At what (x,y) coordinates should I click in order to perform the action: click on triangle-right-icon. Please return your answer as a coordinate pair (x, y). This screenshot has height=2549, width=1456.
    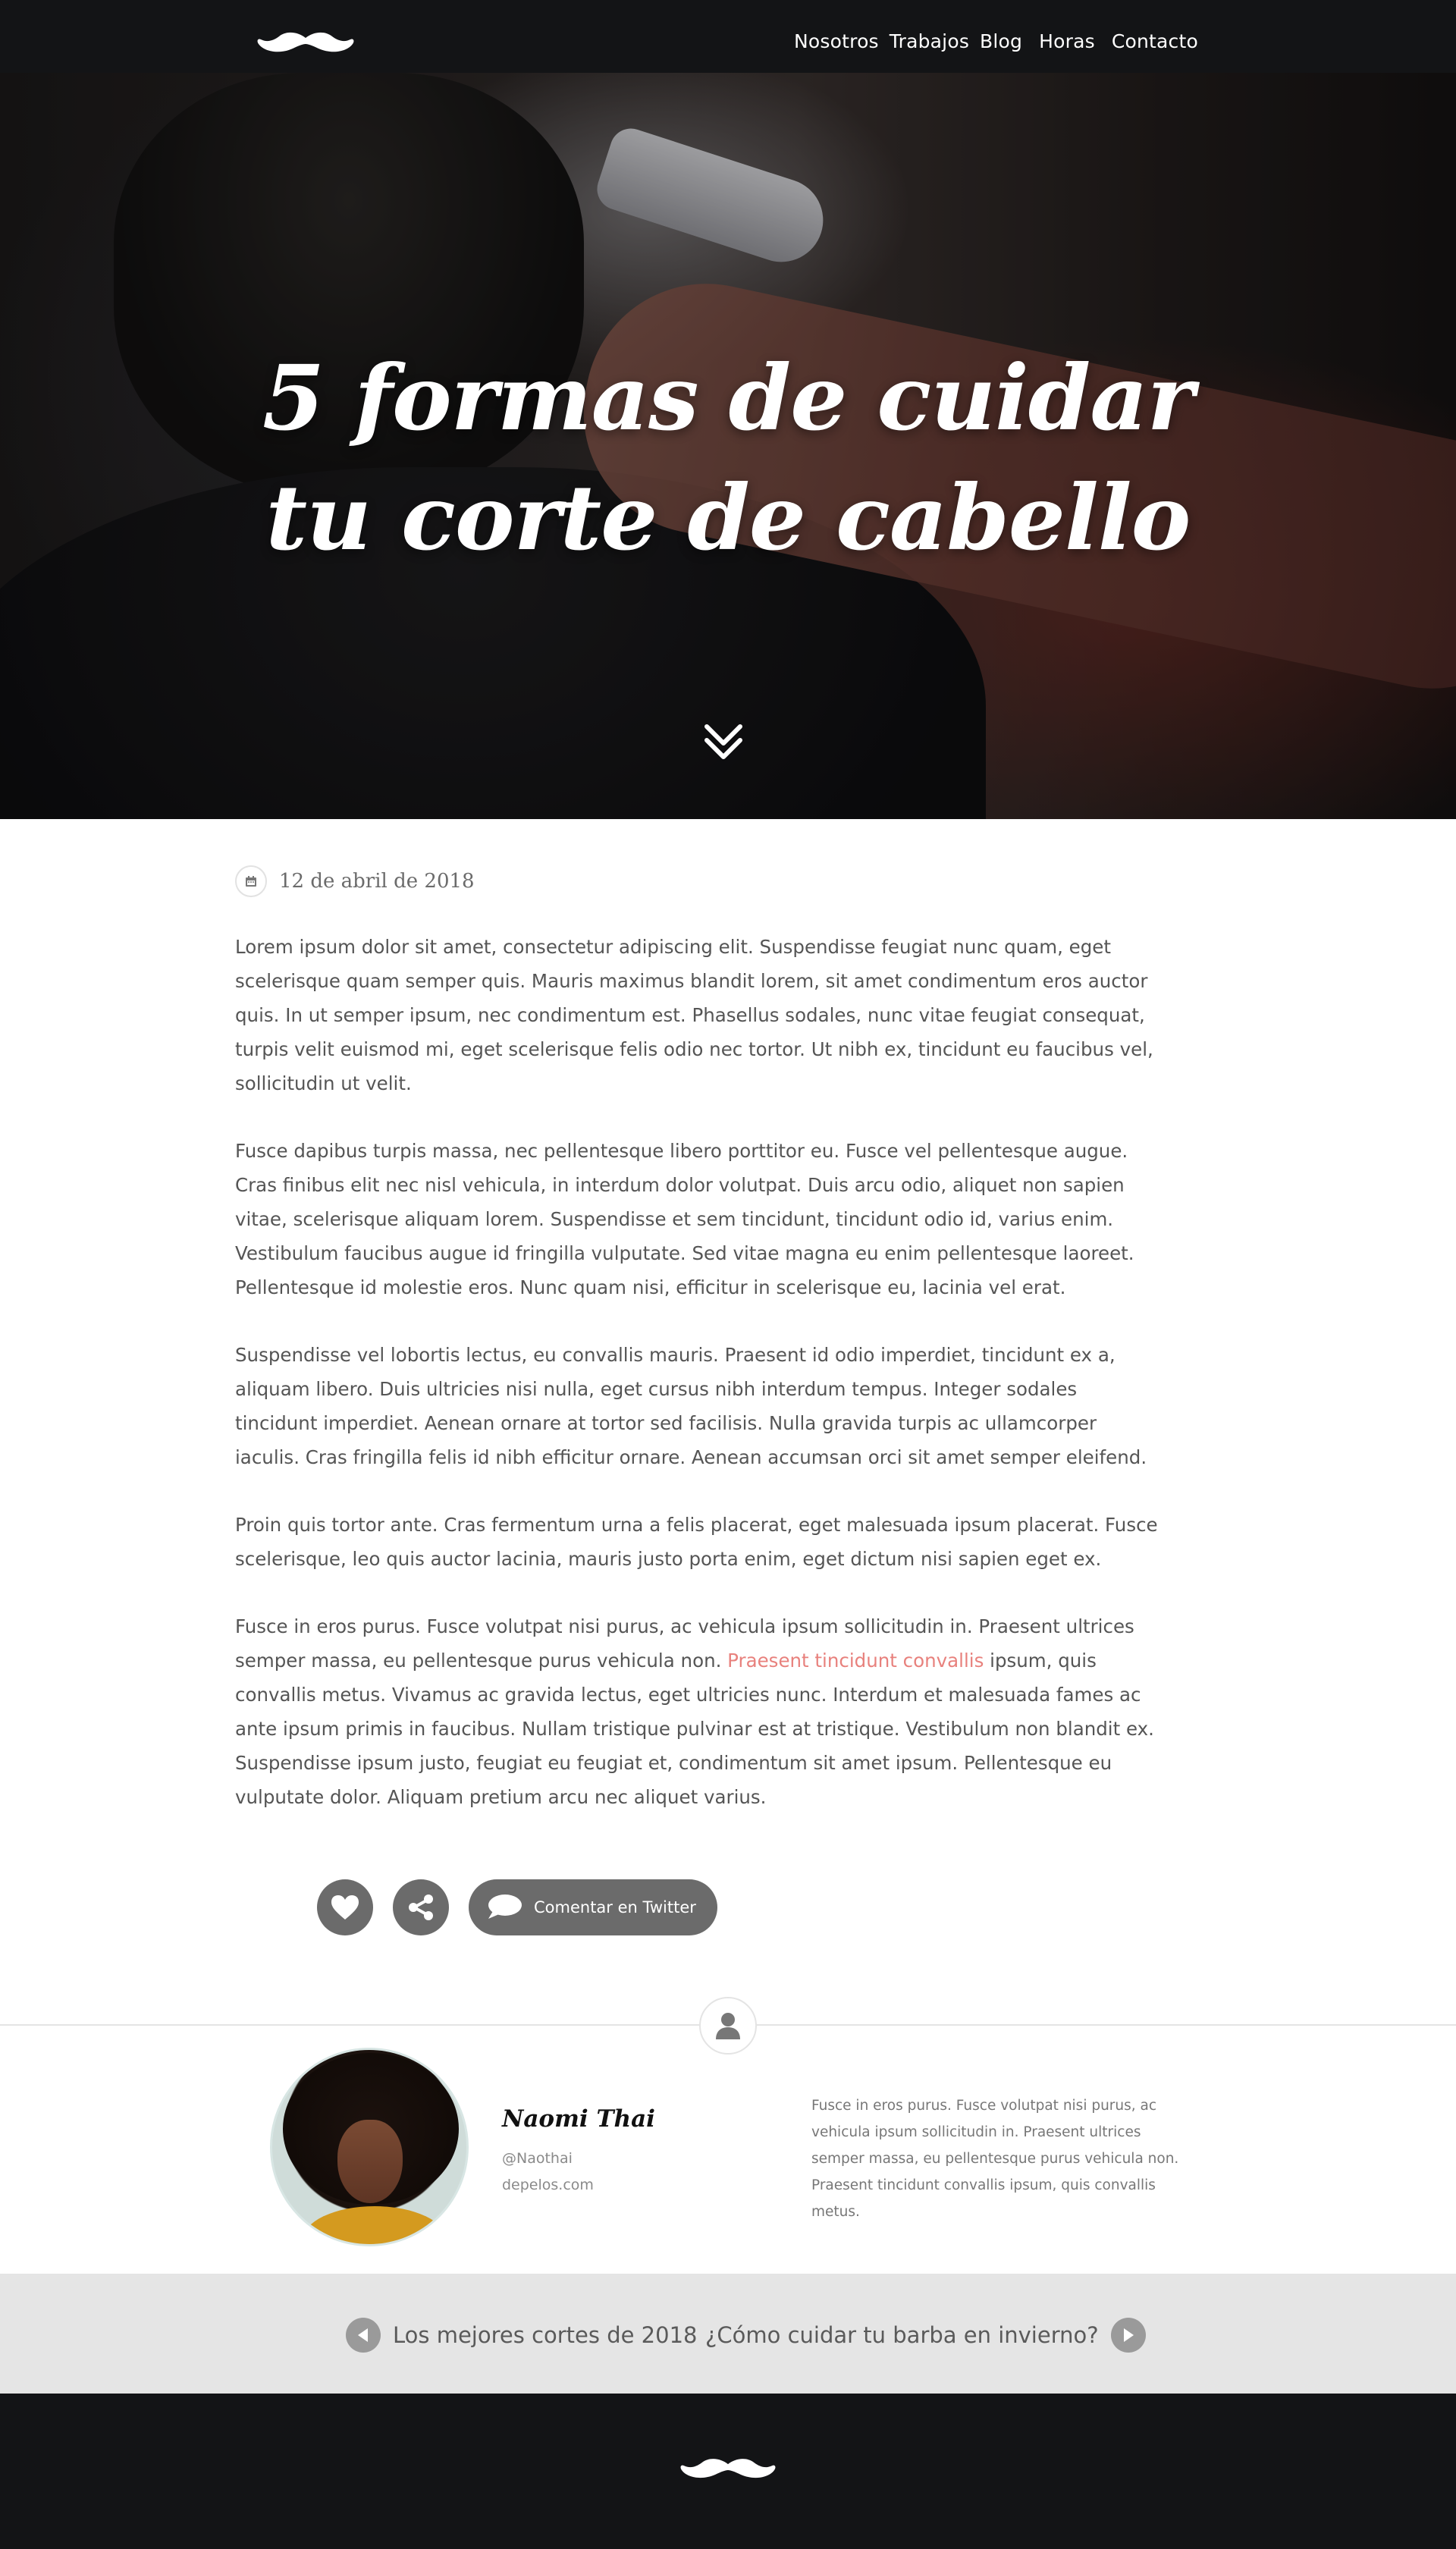
    Looking at the image, I should click on (1128, 2335).